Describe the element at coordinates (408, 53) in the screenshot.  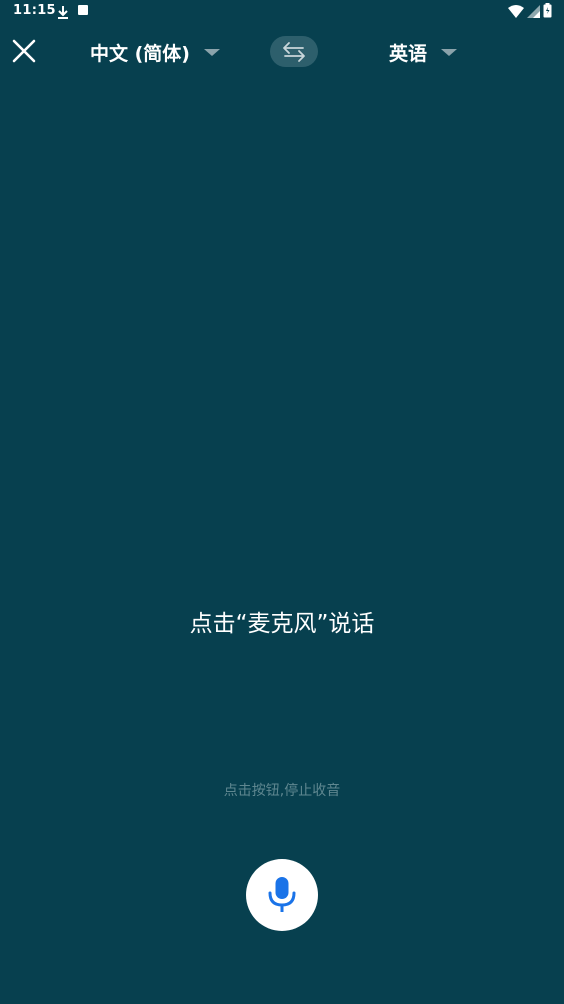
I see `target-language-label: 英语` at that location.